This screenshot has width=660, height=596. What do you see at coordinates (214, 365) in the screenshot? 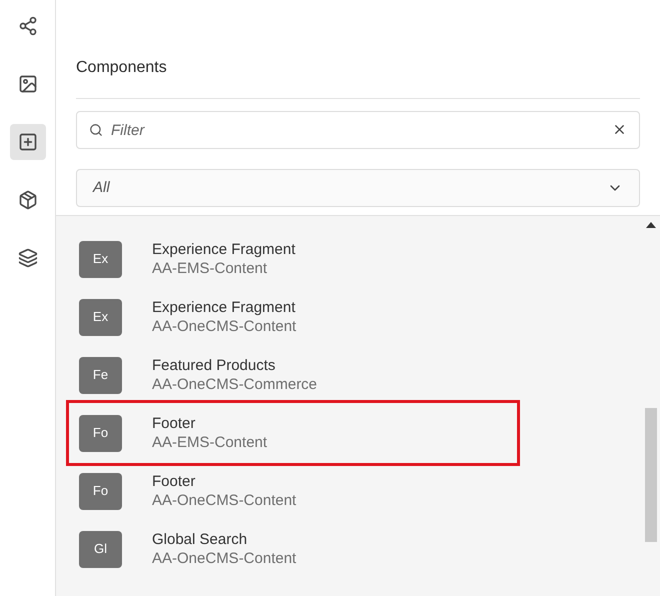
I see `component-name: Featured Products` at bounding box center [214, 365].